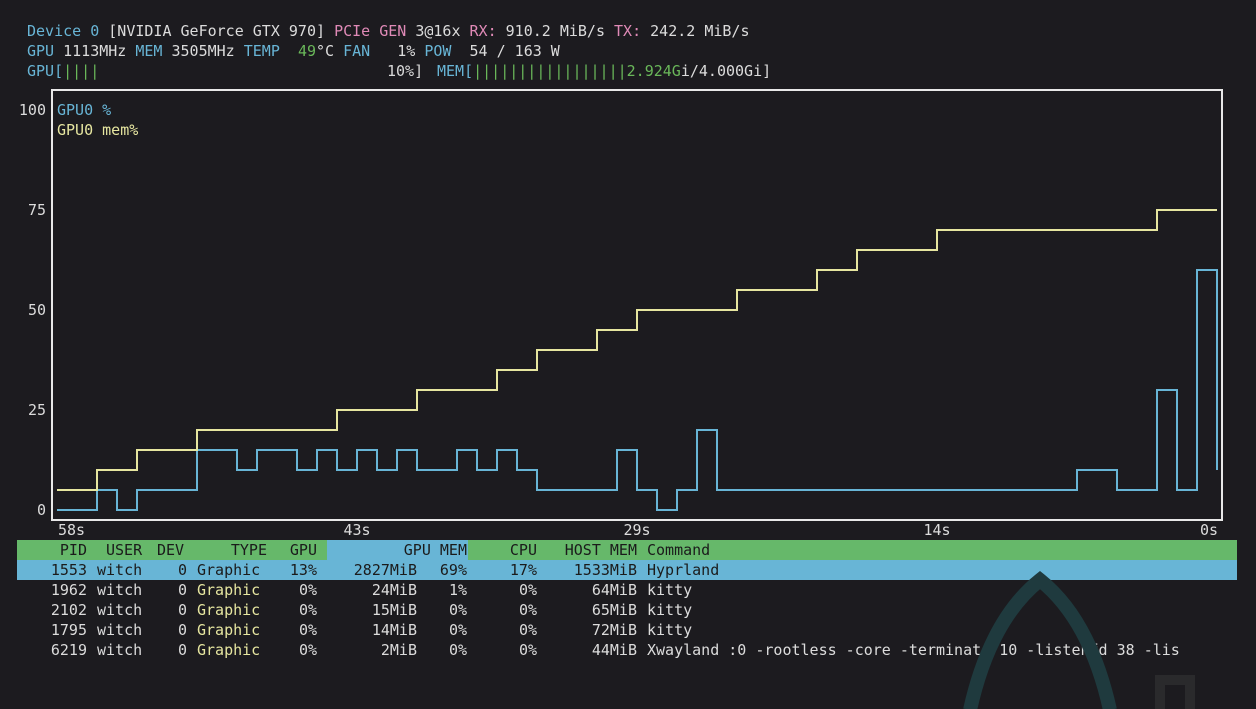 The width and height of the screenshot is (1256, 709). I want to click on y-tick-label: 0, so click(41, 510).